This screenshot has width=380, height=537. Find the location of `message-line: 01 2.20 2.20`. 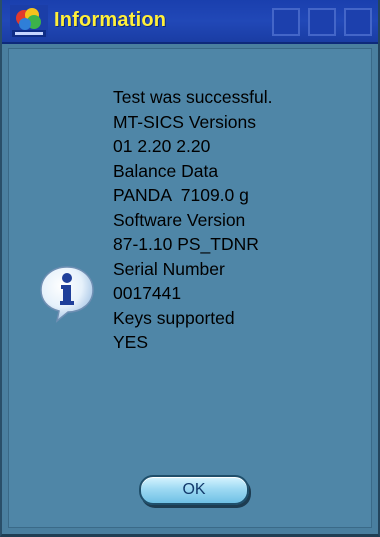

message-line: 01 2.20 2.20 is located at coordinates (162, 146).